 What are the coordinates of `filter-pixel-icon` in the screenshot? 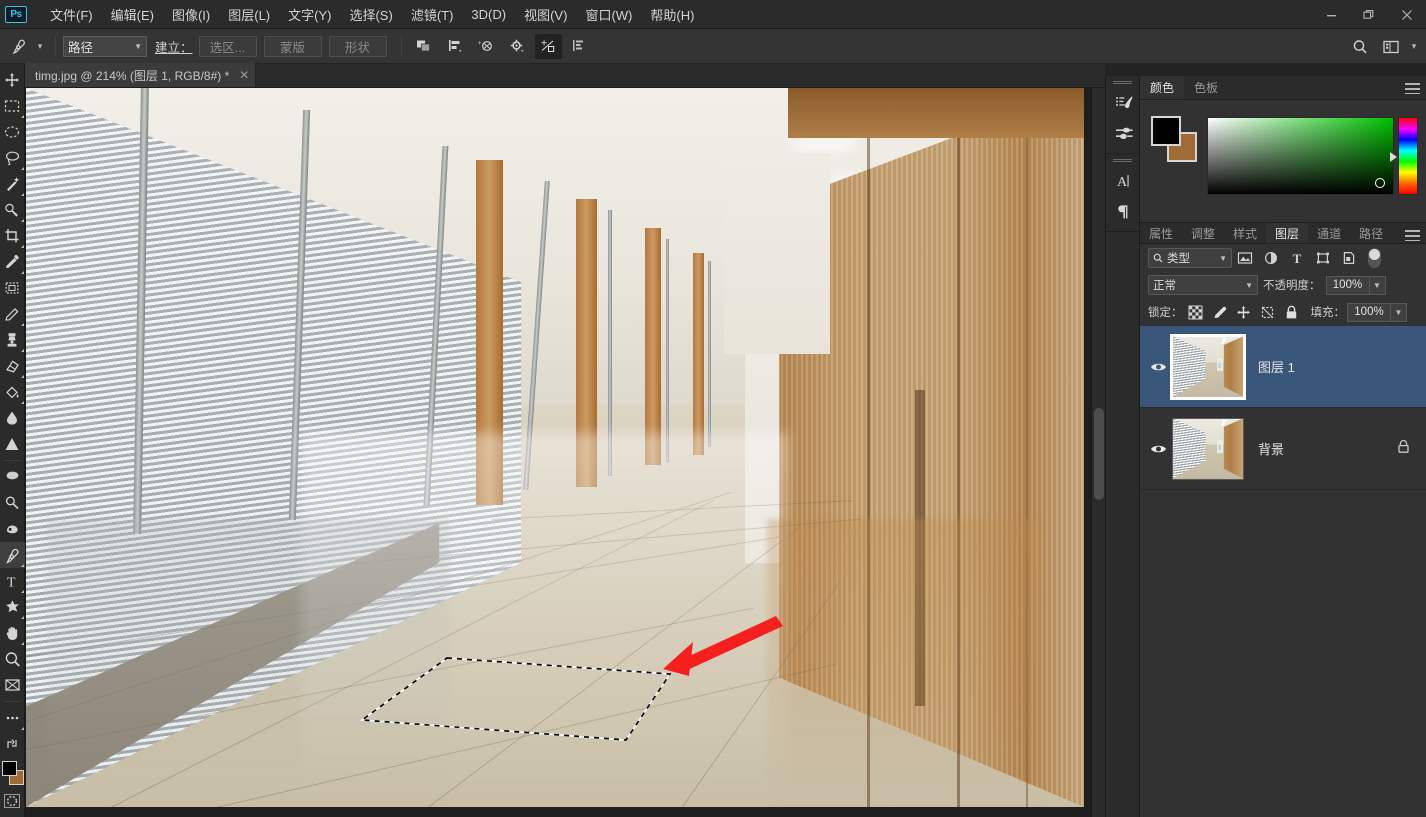 It's located at (1245, 258).